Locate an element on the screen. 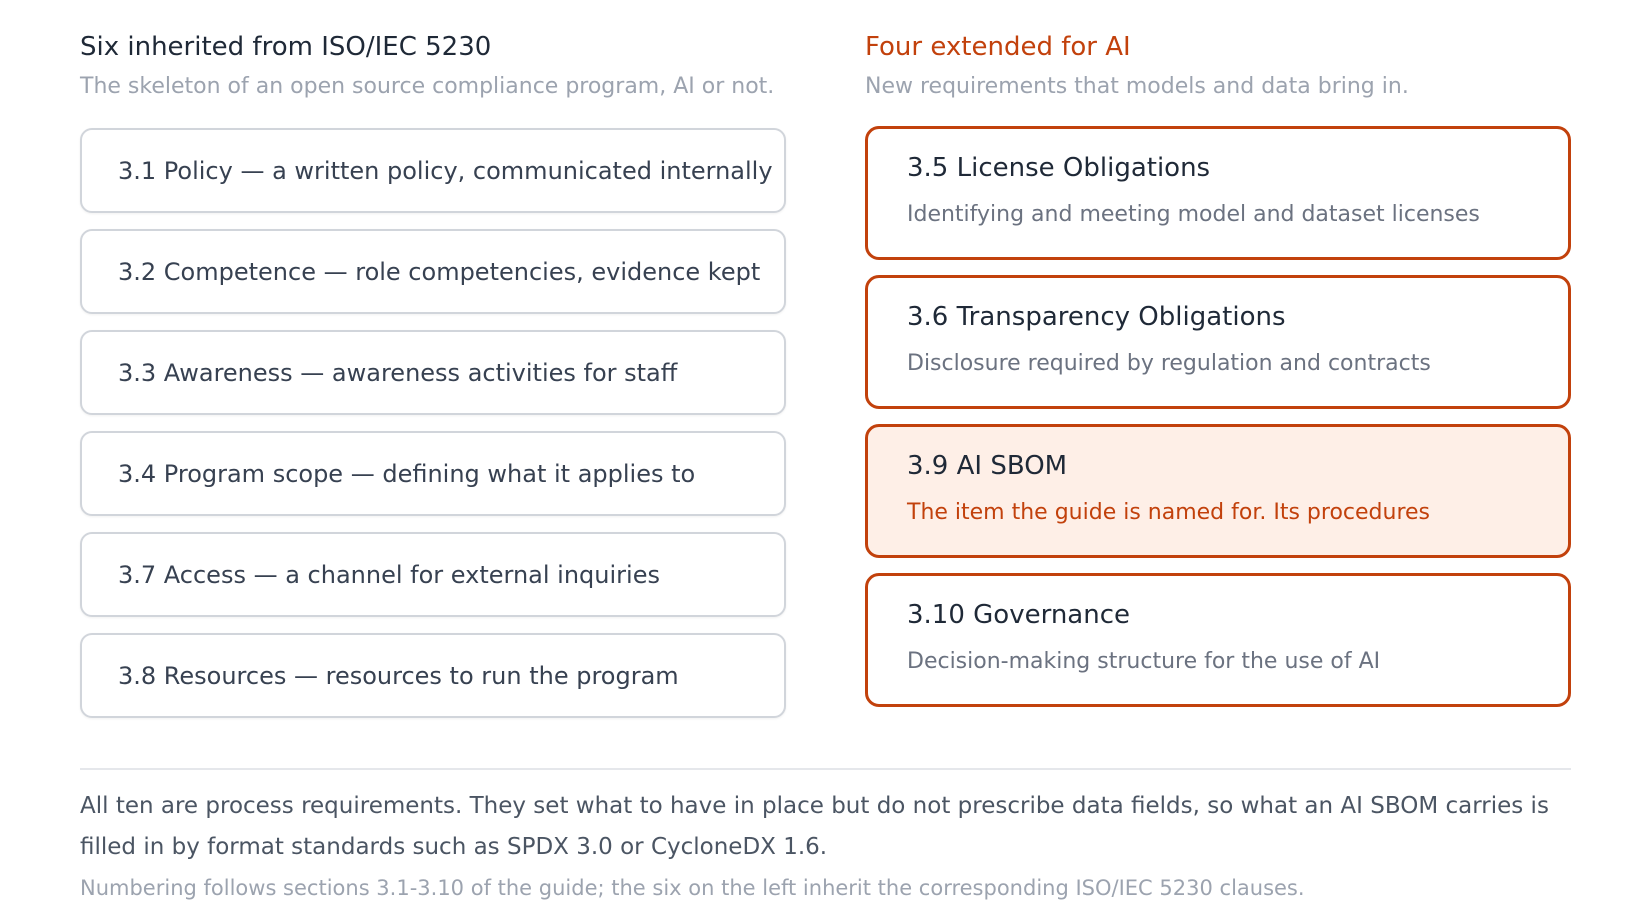 This screenshot has height=904, width=1640. extended-title: Four extended for AI is located at coordinates (998, 47).